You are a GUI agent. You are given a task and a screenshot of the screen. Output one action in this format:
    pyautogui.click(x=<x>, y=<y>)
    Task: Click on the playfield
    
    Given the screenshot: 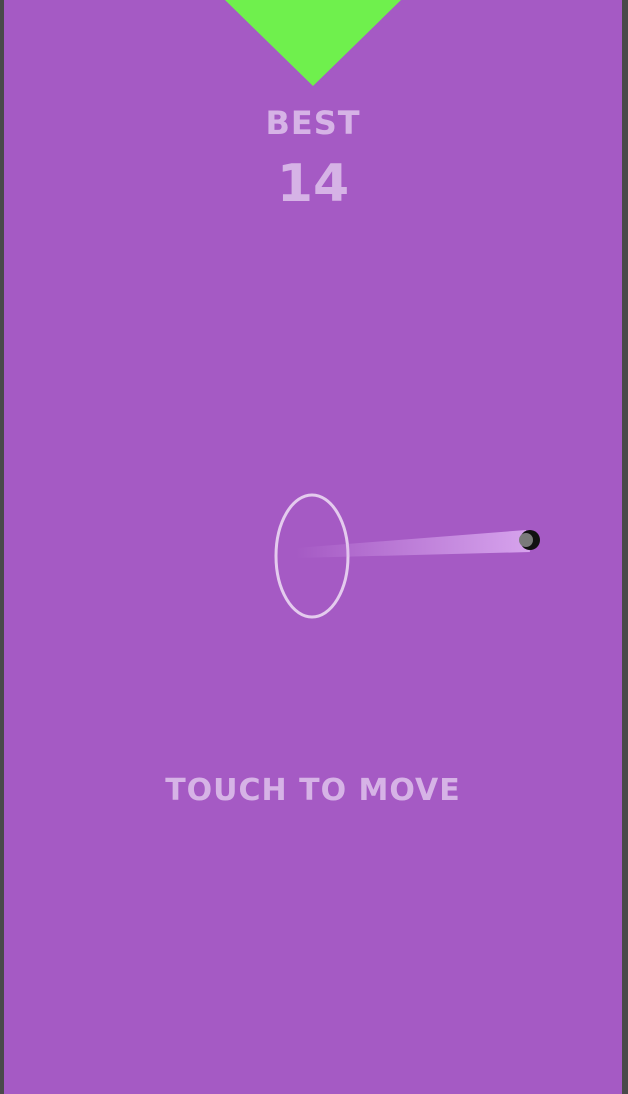 What is the action you would take?
    pyautogui.click(x=407, y=556)
    